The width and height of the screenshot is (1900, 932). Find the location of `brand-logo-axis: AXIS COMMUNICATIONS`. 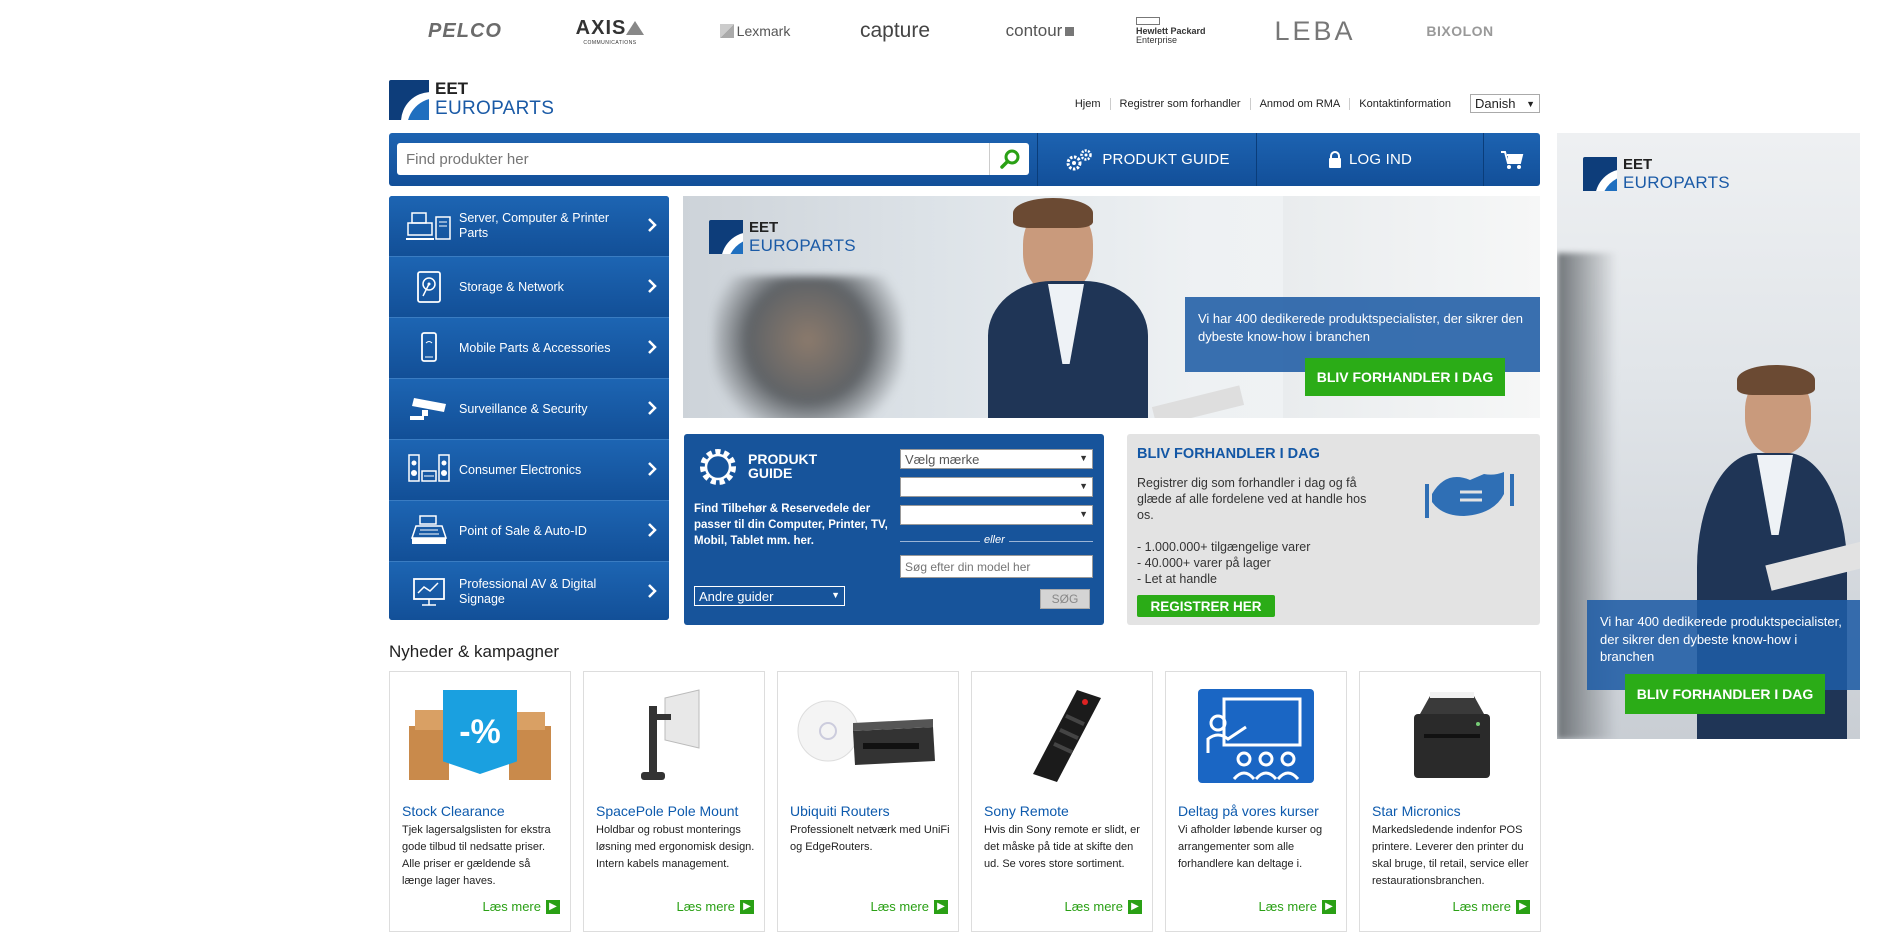

brand-logo-axis: AXIS COMMUNICATIONS is located at coordinates (610, 31).